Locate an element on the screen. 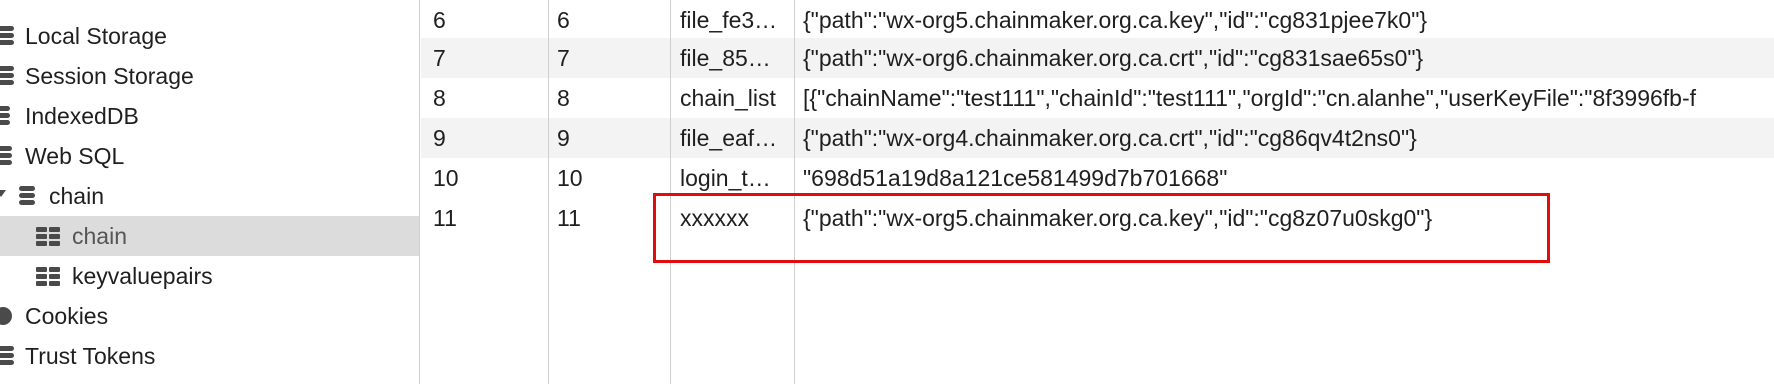 Image resolution: width=1774 pixels, height=384 pixels. cell-value: "698d51a19d8a121ce581499d7b701668" is located at coordinates (1015, 178).